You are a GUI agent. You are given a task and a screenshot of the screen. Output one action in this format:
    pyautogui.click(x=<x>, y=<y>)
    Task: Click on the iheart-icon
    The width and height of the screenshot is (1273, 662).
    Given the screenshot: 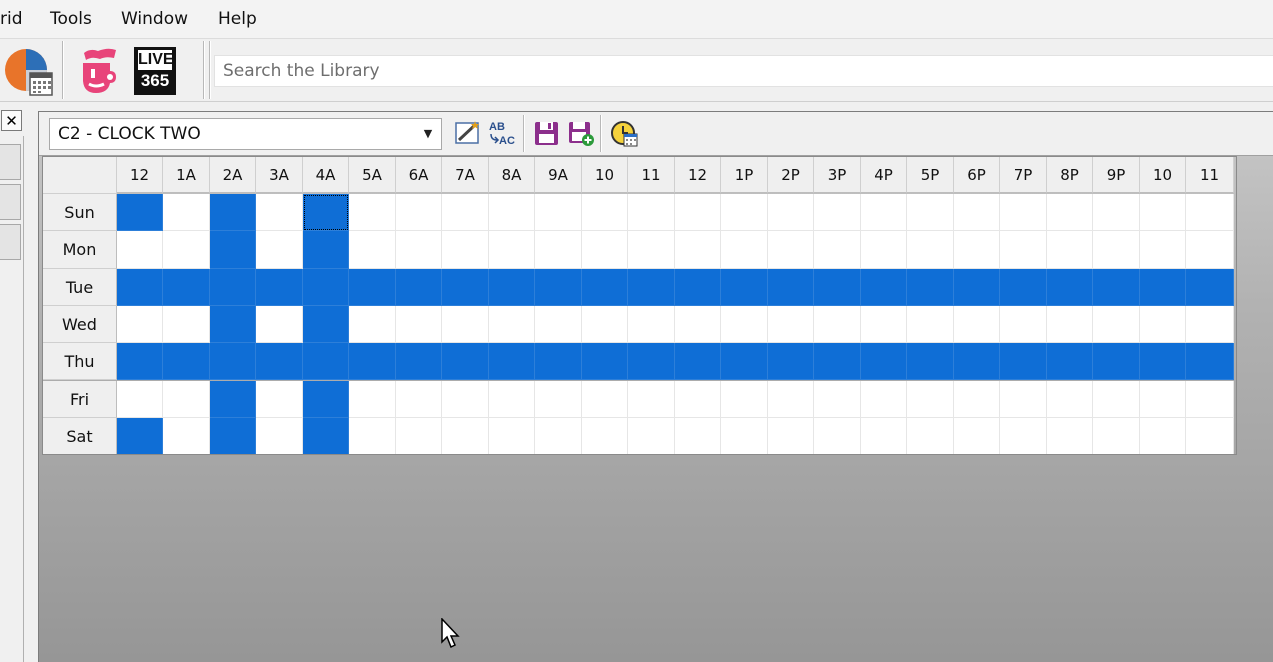 What is the action you would take?
    pyautogui.click(x=100, y=71)
    